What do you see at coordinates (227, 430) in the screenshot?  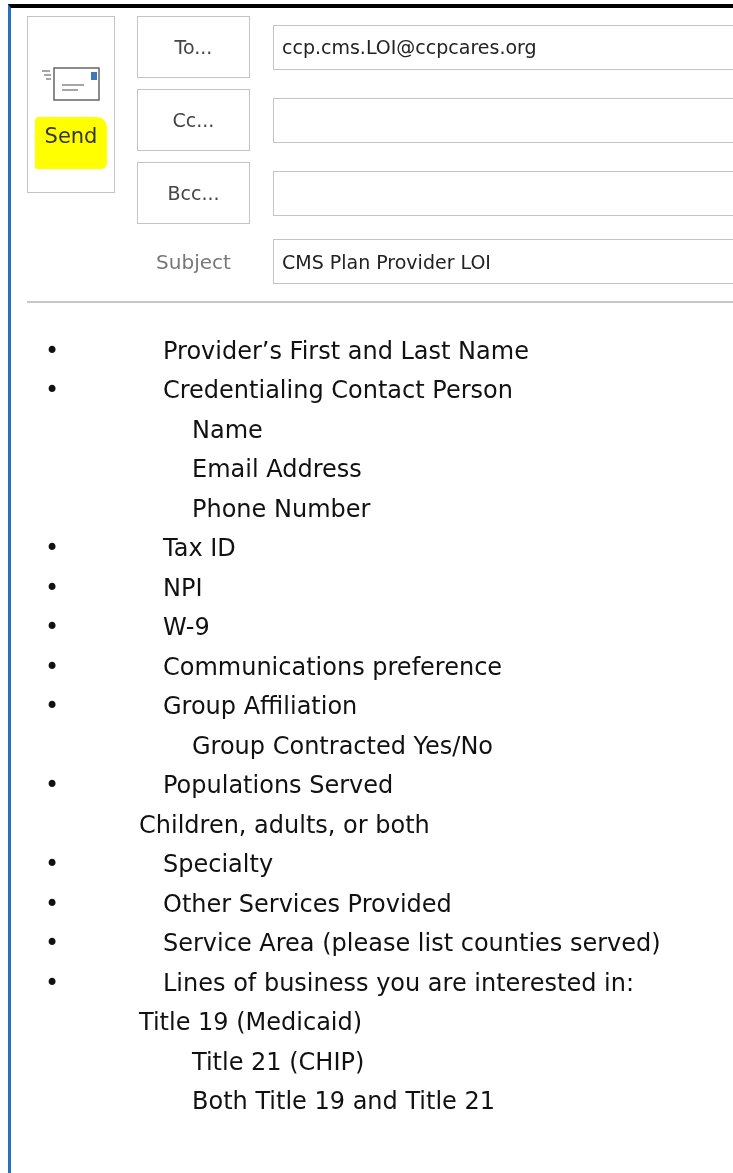 I see `body-text: Name` at bounding box center [227, 430].